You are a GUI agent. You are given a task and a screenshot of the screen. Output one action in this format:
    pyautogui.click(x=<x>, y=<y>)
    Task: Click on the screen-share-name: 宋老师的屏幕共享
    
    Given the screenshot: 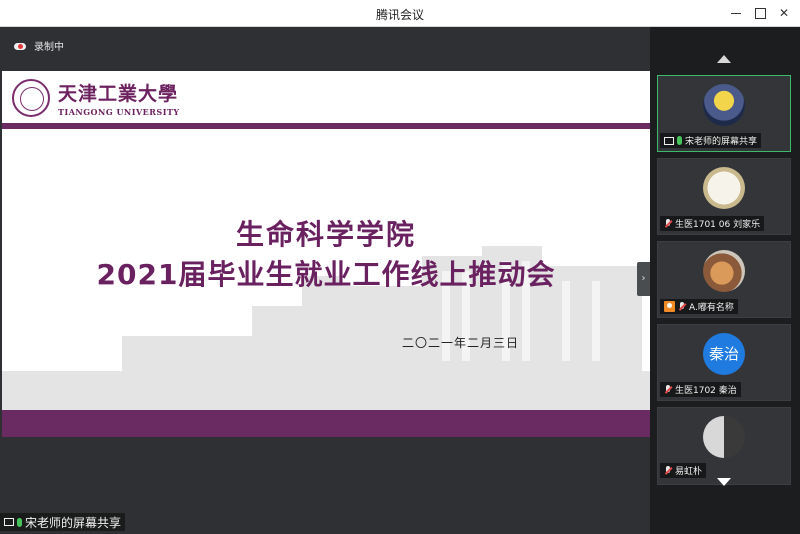 What is the action you would take?
    pyautogui.click(x=73, y=522)
    